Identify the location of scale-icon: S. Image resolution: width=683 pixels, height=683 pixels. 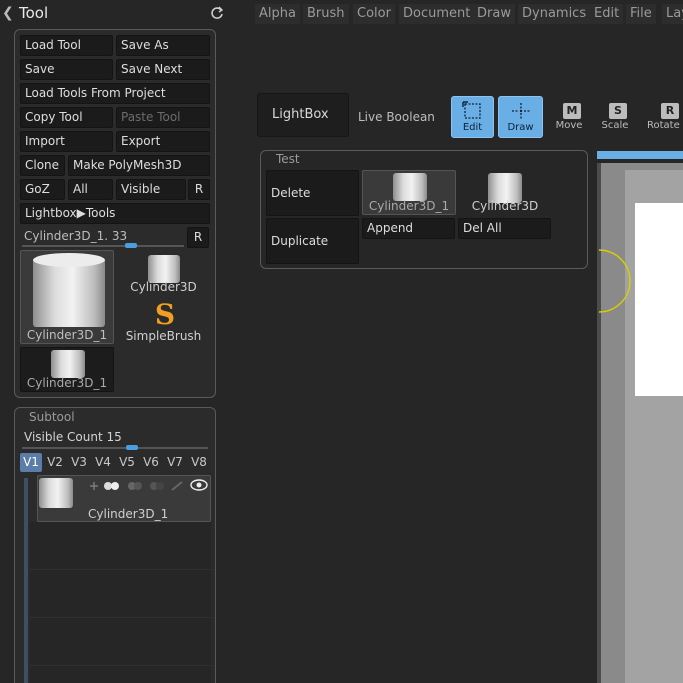
(618, 111).